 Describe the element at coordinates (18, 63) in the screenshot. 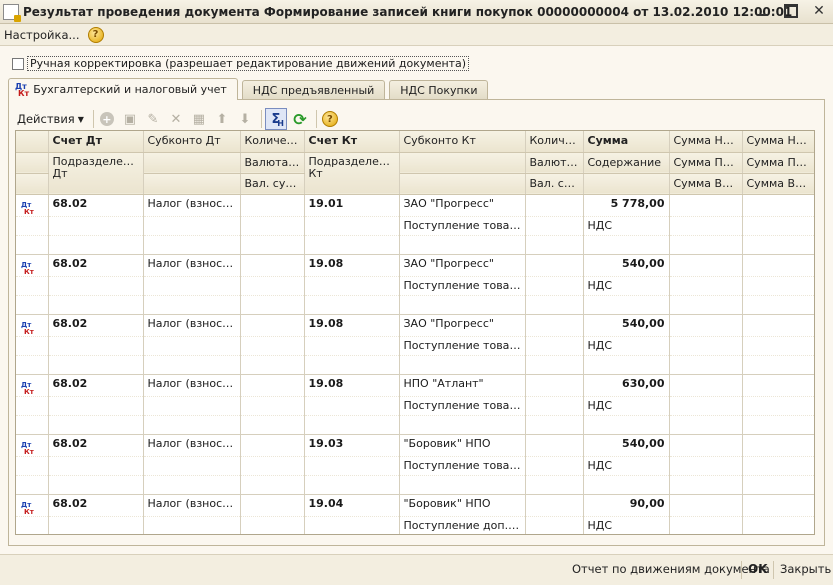

I see `manual-correction-checkbox` at that location.